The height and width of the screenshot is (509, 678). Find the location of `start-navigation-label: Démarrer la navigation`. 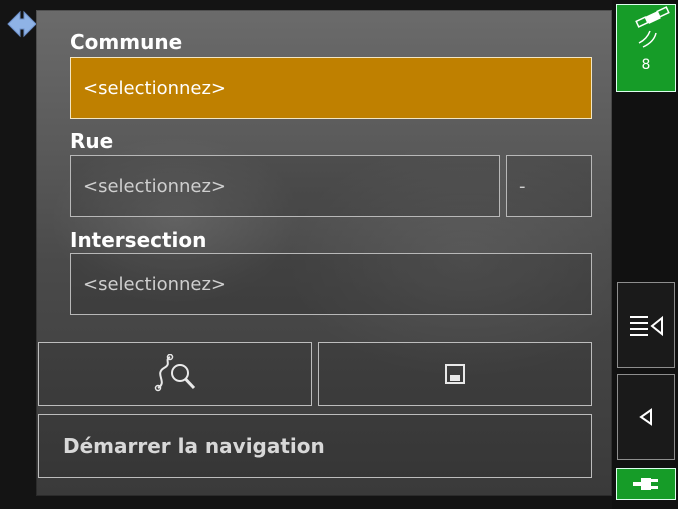

start-navigation-label: Démarrer la navigation is located at coordinates (194, 446).